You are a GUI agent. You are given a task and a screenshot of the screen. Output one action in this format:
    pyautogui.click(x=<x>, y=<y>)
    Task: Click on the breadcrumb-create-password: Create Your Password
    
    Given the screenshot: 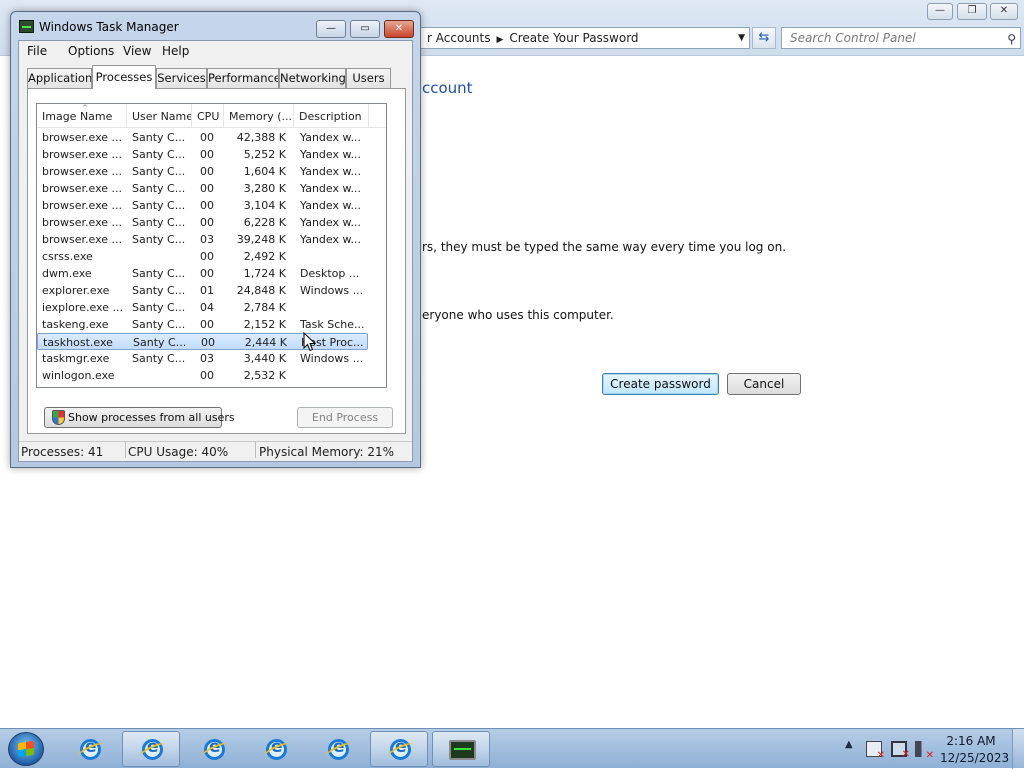 What is the action you would take?
    pyautogui.click(x=573, y=38)
    